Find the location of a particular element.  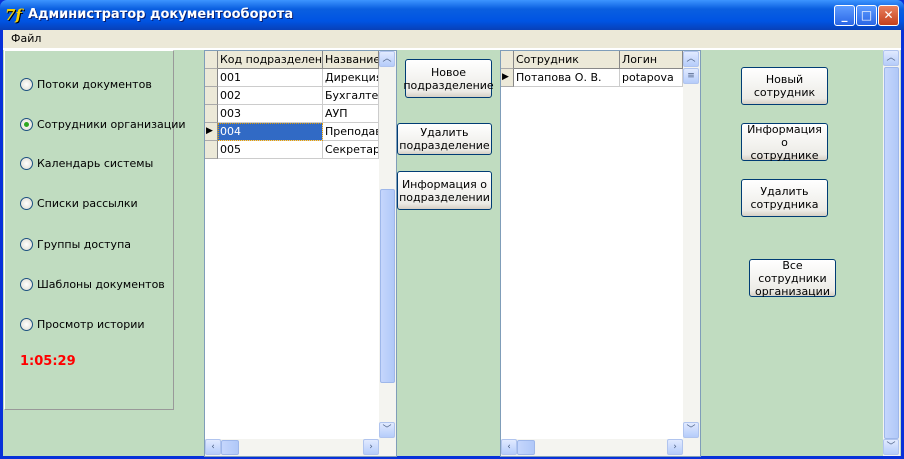

nav-radio-4: Группы доступа is located at coordinates (75, 244).